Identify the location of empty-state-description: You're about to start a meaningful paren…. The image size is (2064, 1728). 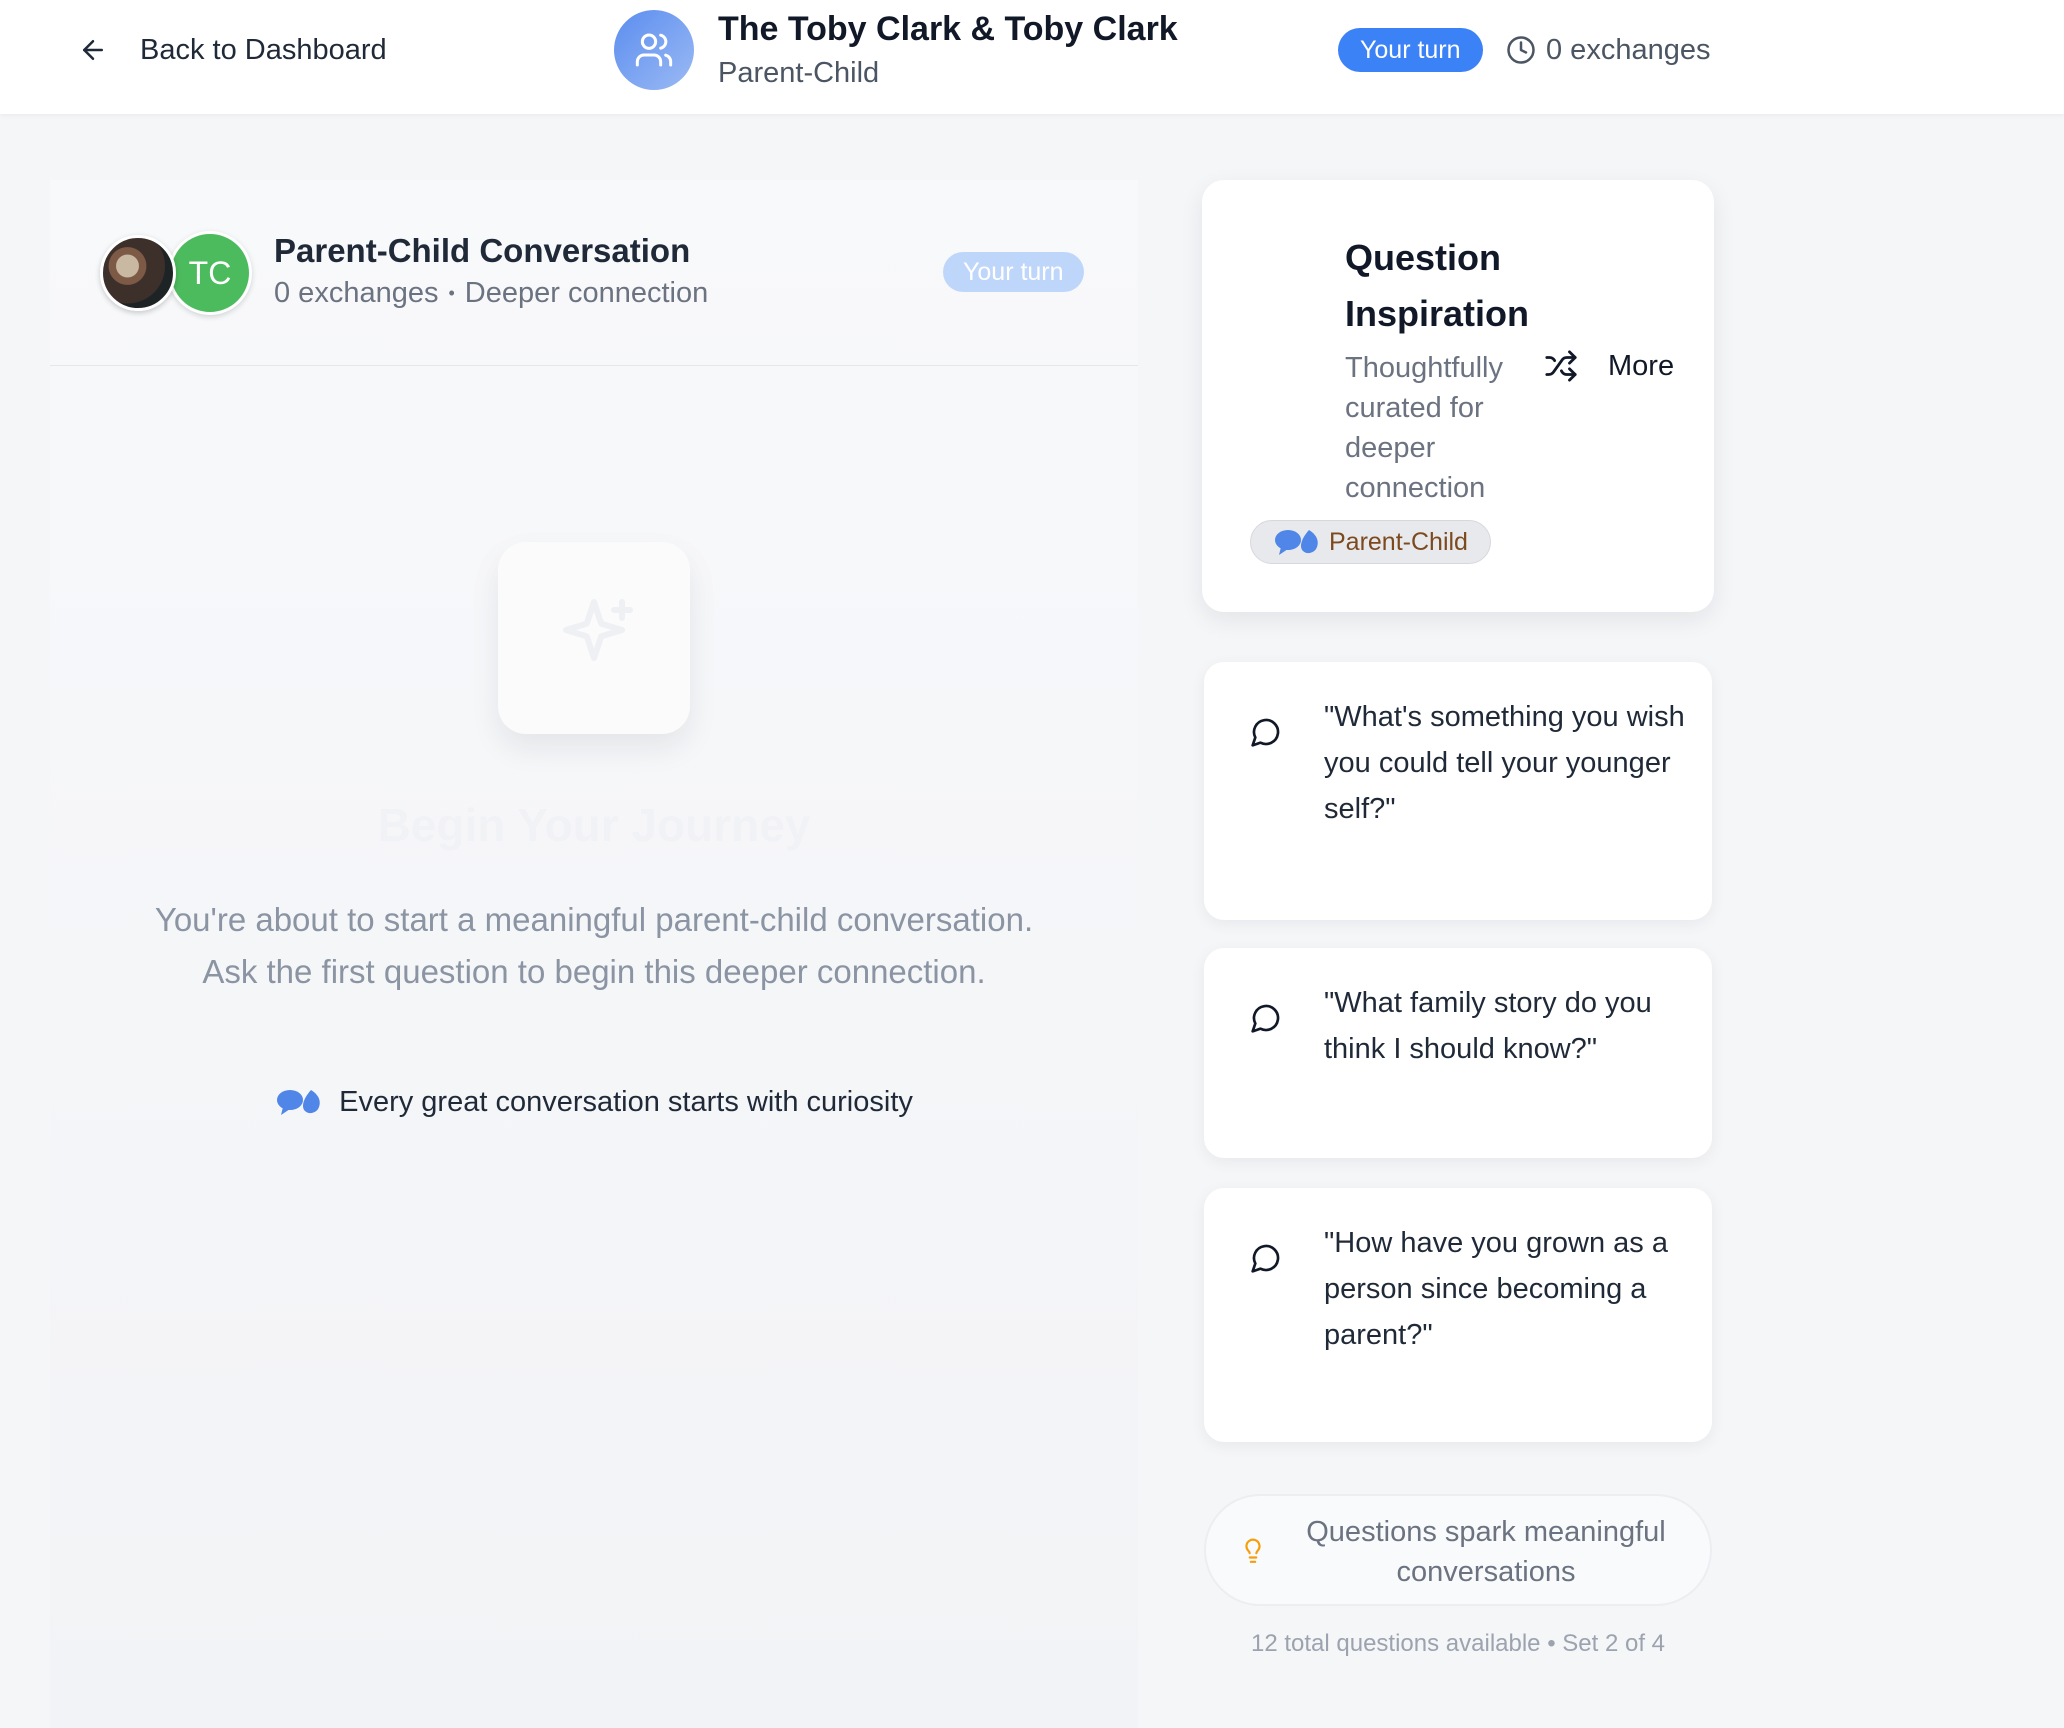
(594, 945).